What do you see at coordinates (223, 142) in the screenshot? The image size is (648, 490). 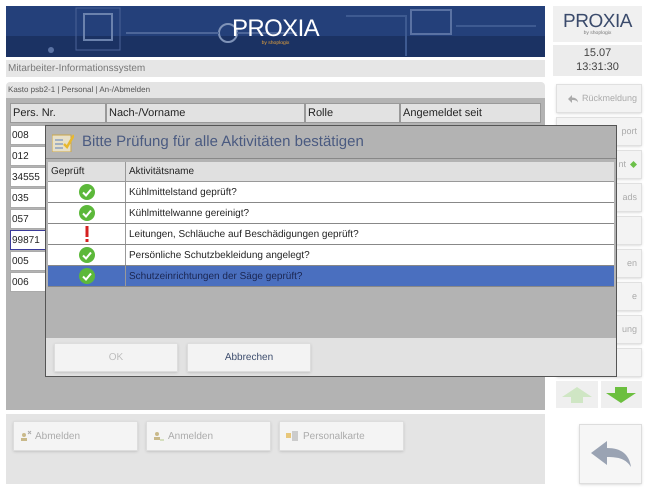 I see `dialog-title: Bitte Prüfung für alle Aktivitäten bestätigen` at bounding box center [223, 142].